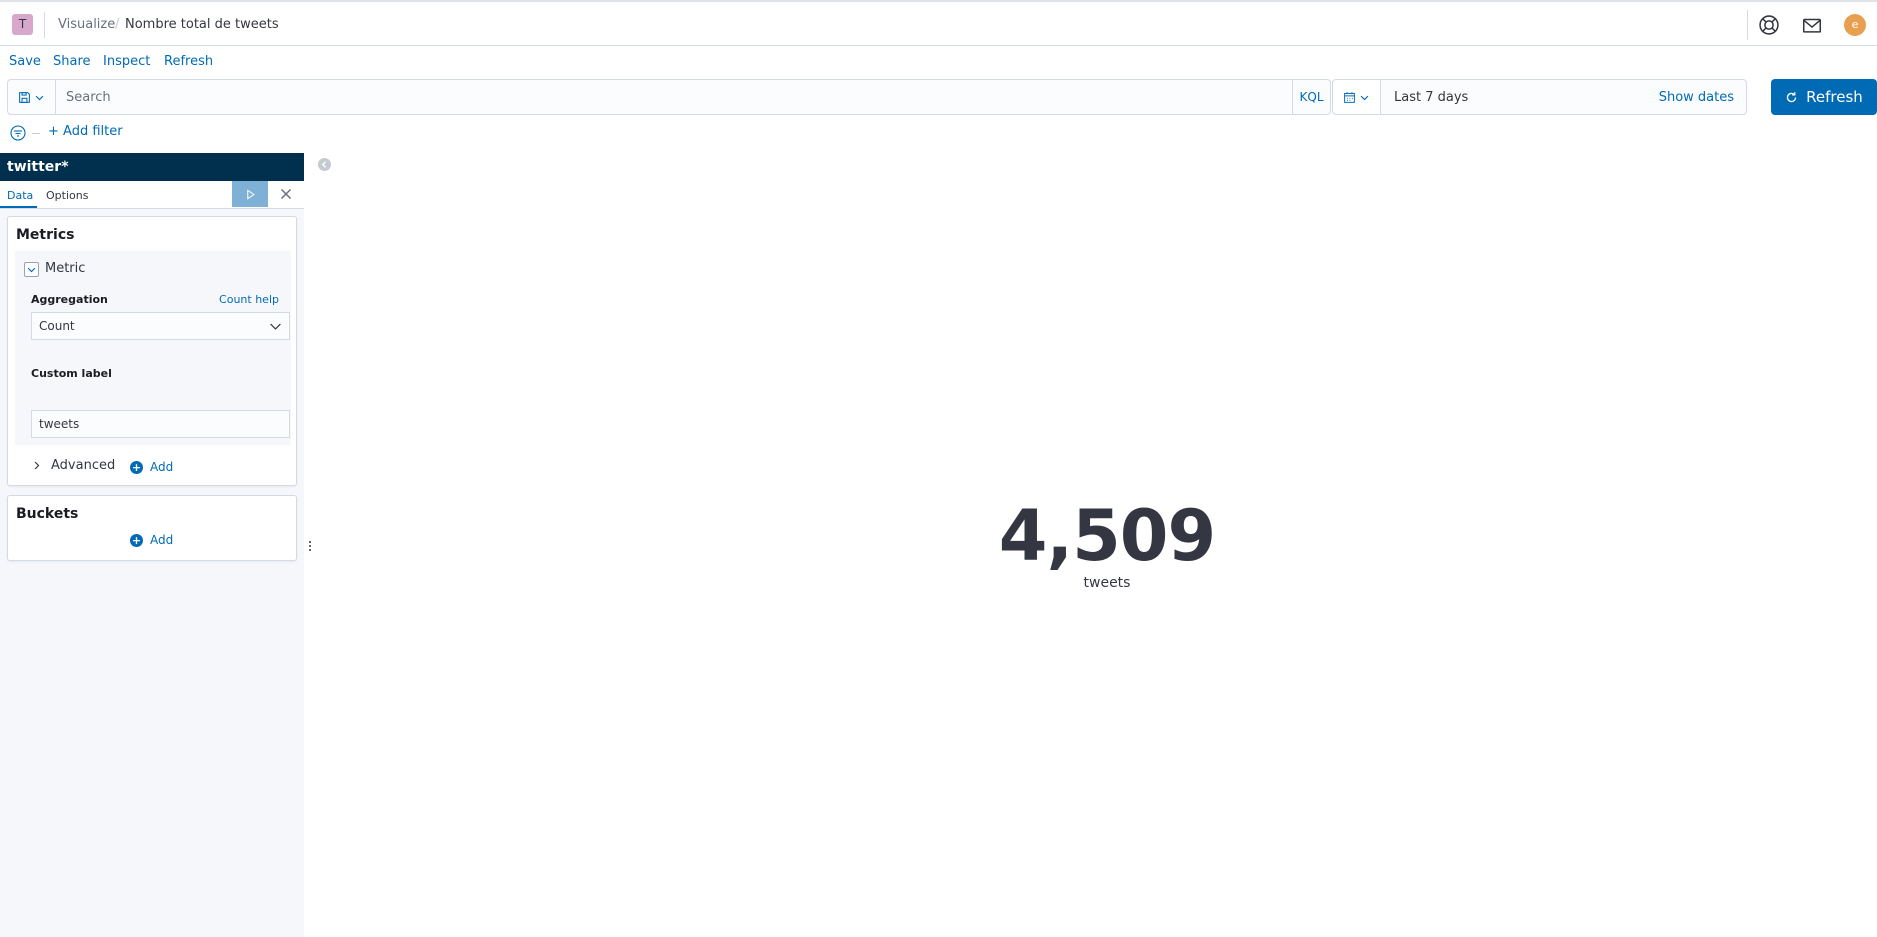  Describe the element at coordinates (20, 195) in the screenshot. I see `tab-data: Data` at that location.